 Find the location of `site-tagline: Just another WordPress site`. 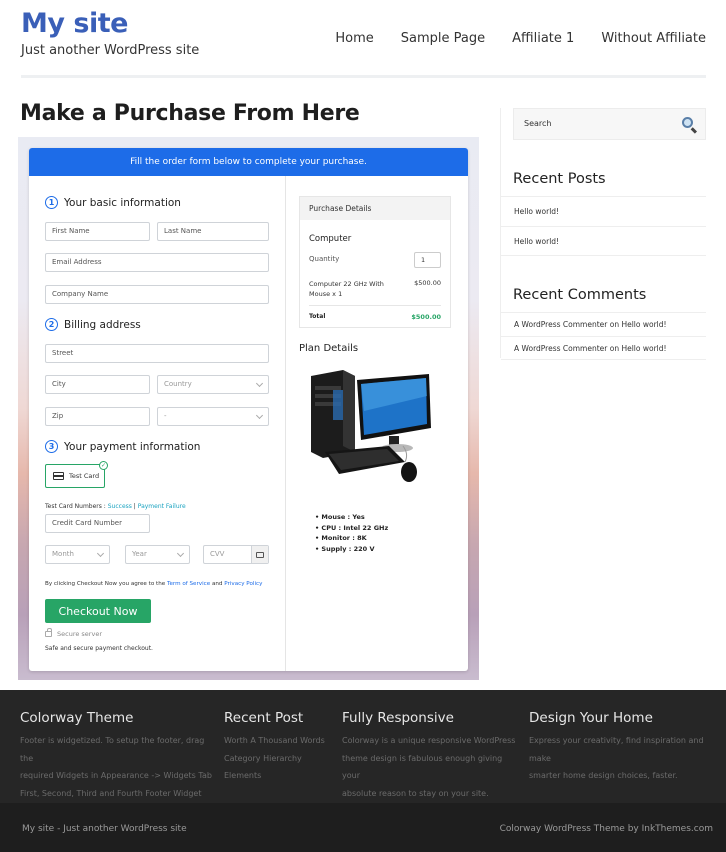

site-tagline: Just another WordPress site is located at coordinates (110, 50).